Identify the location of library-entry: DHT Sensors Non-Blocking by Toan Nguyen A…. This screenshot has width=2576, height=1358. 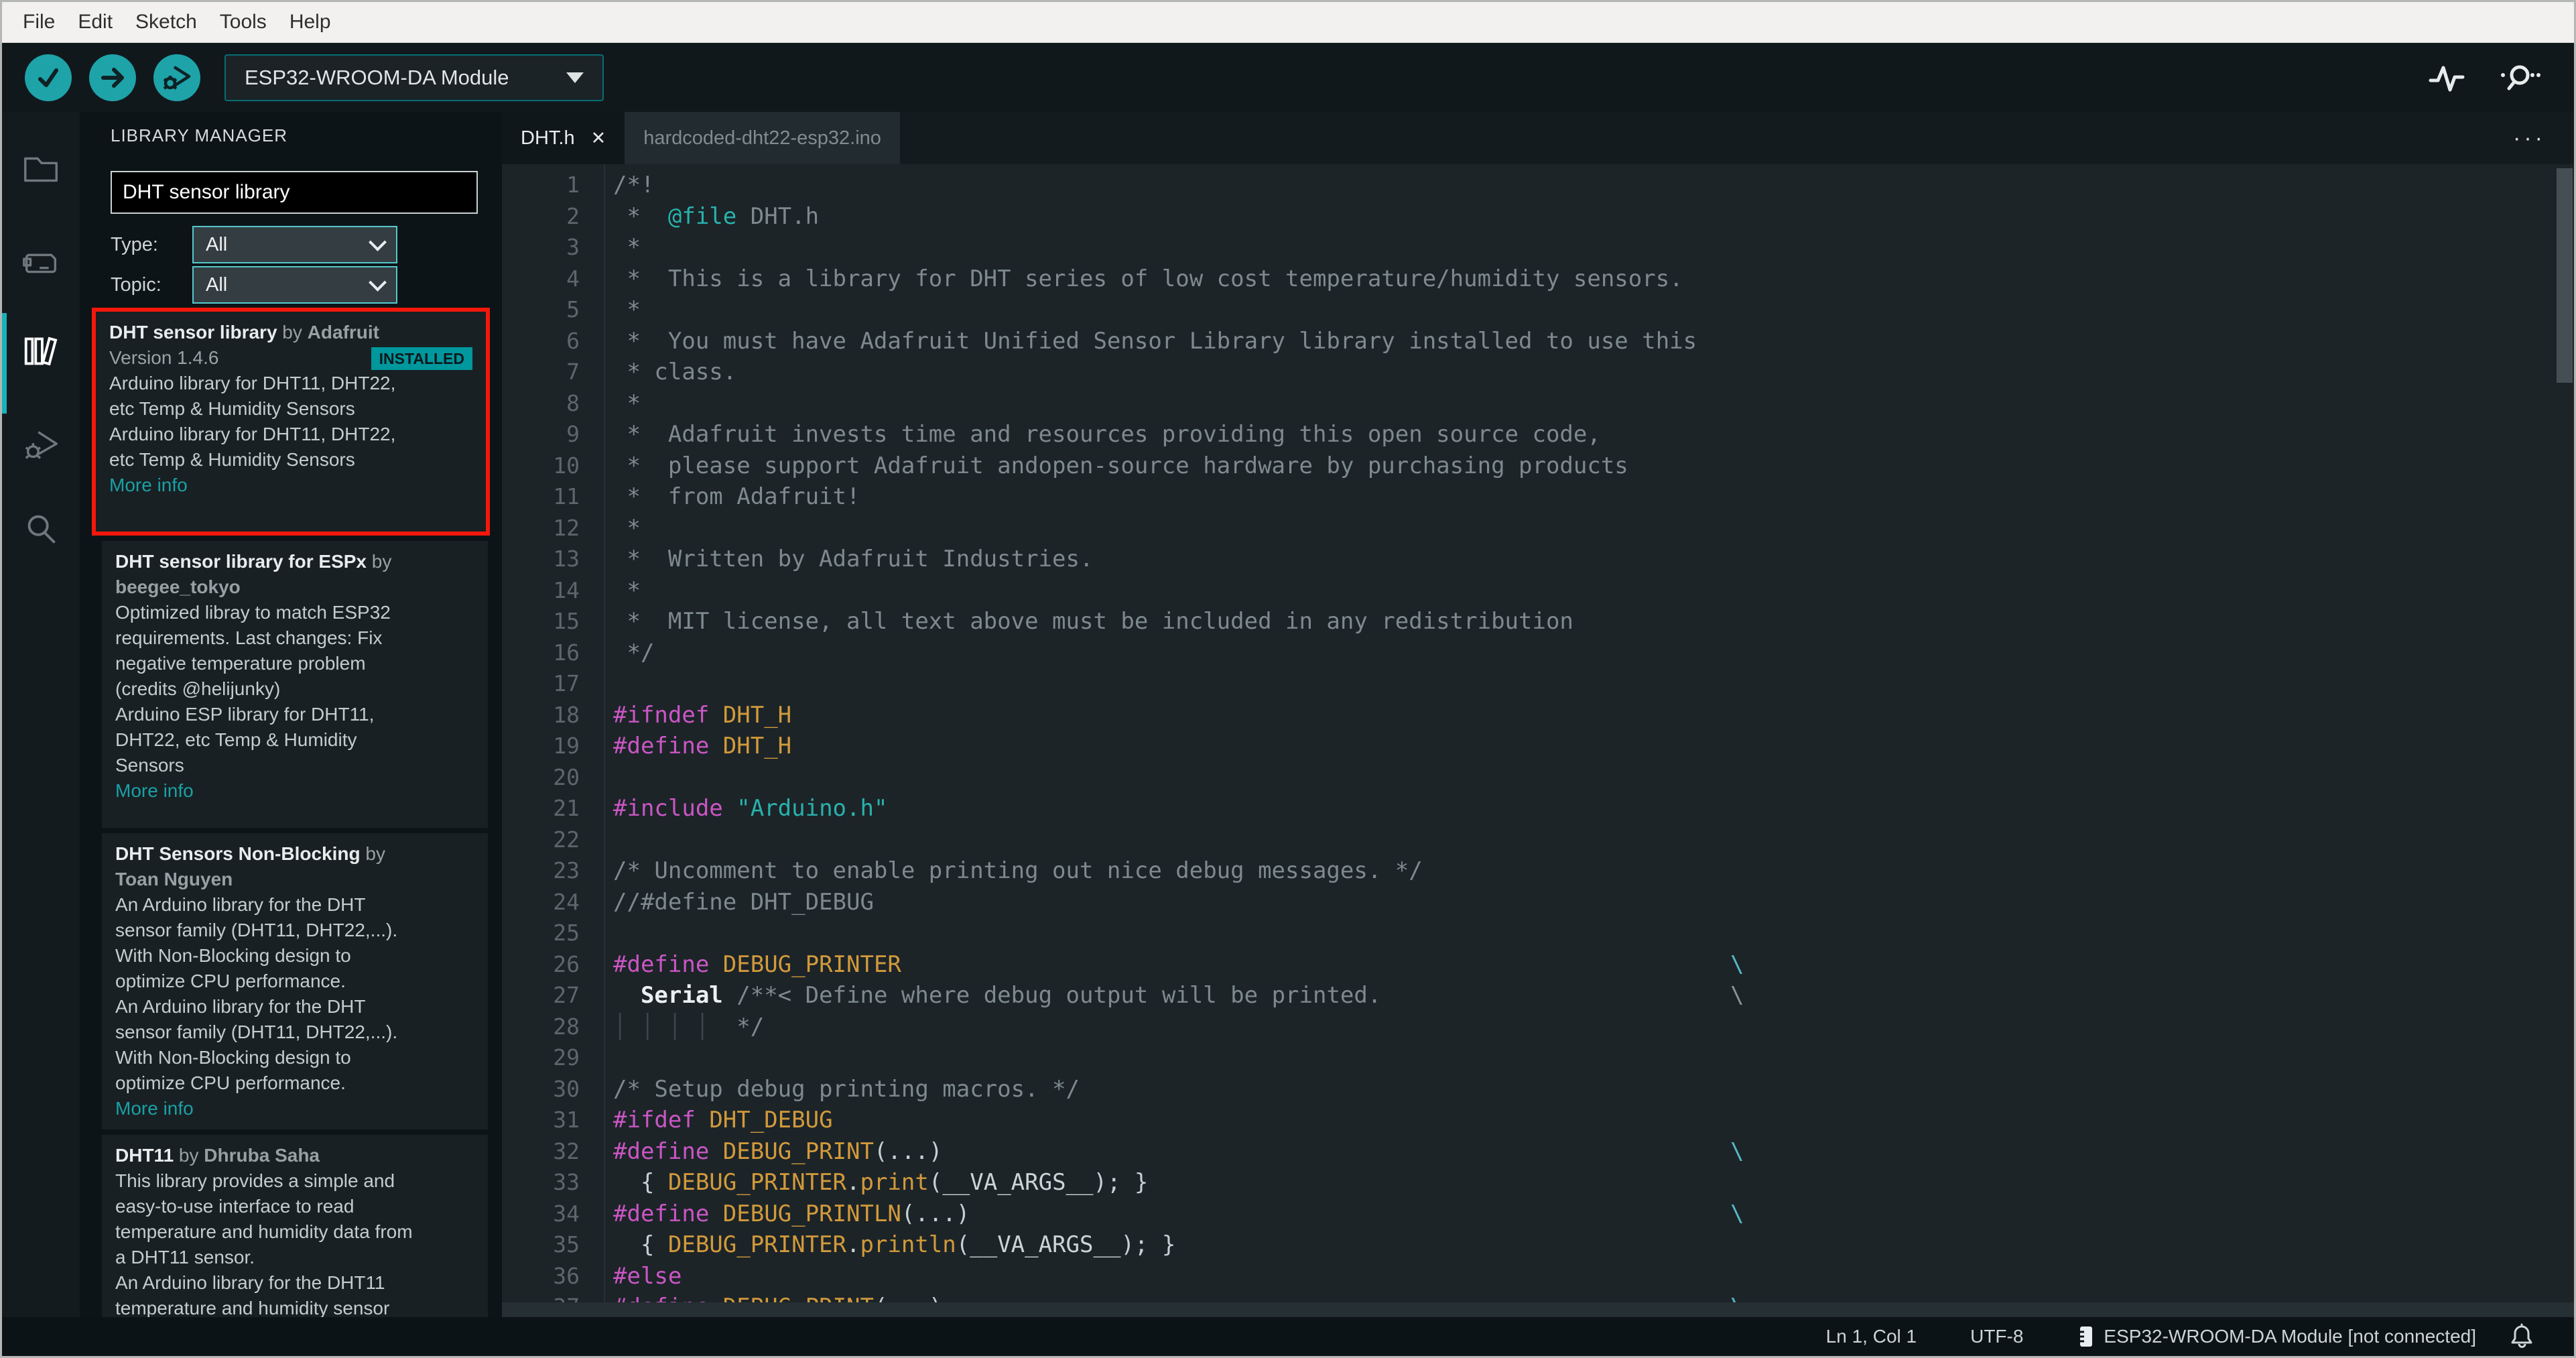
(295, 981).